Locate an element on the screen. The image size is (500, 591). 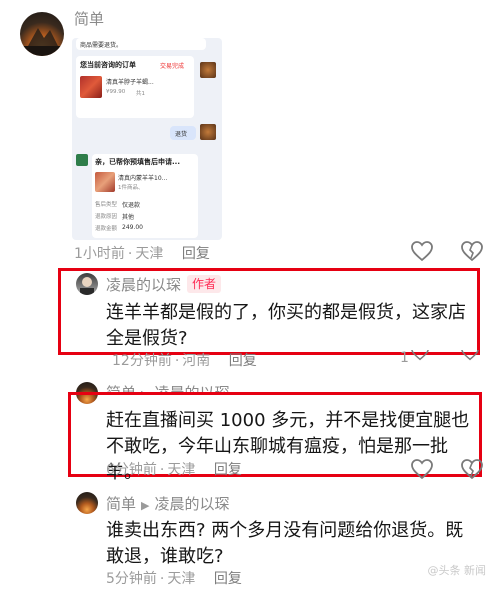
username-text: 凌晨的以琛 is located at coordinates (143, 285).